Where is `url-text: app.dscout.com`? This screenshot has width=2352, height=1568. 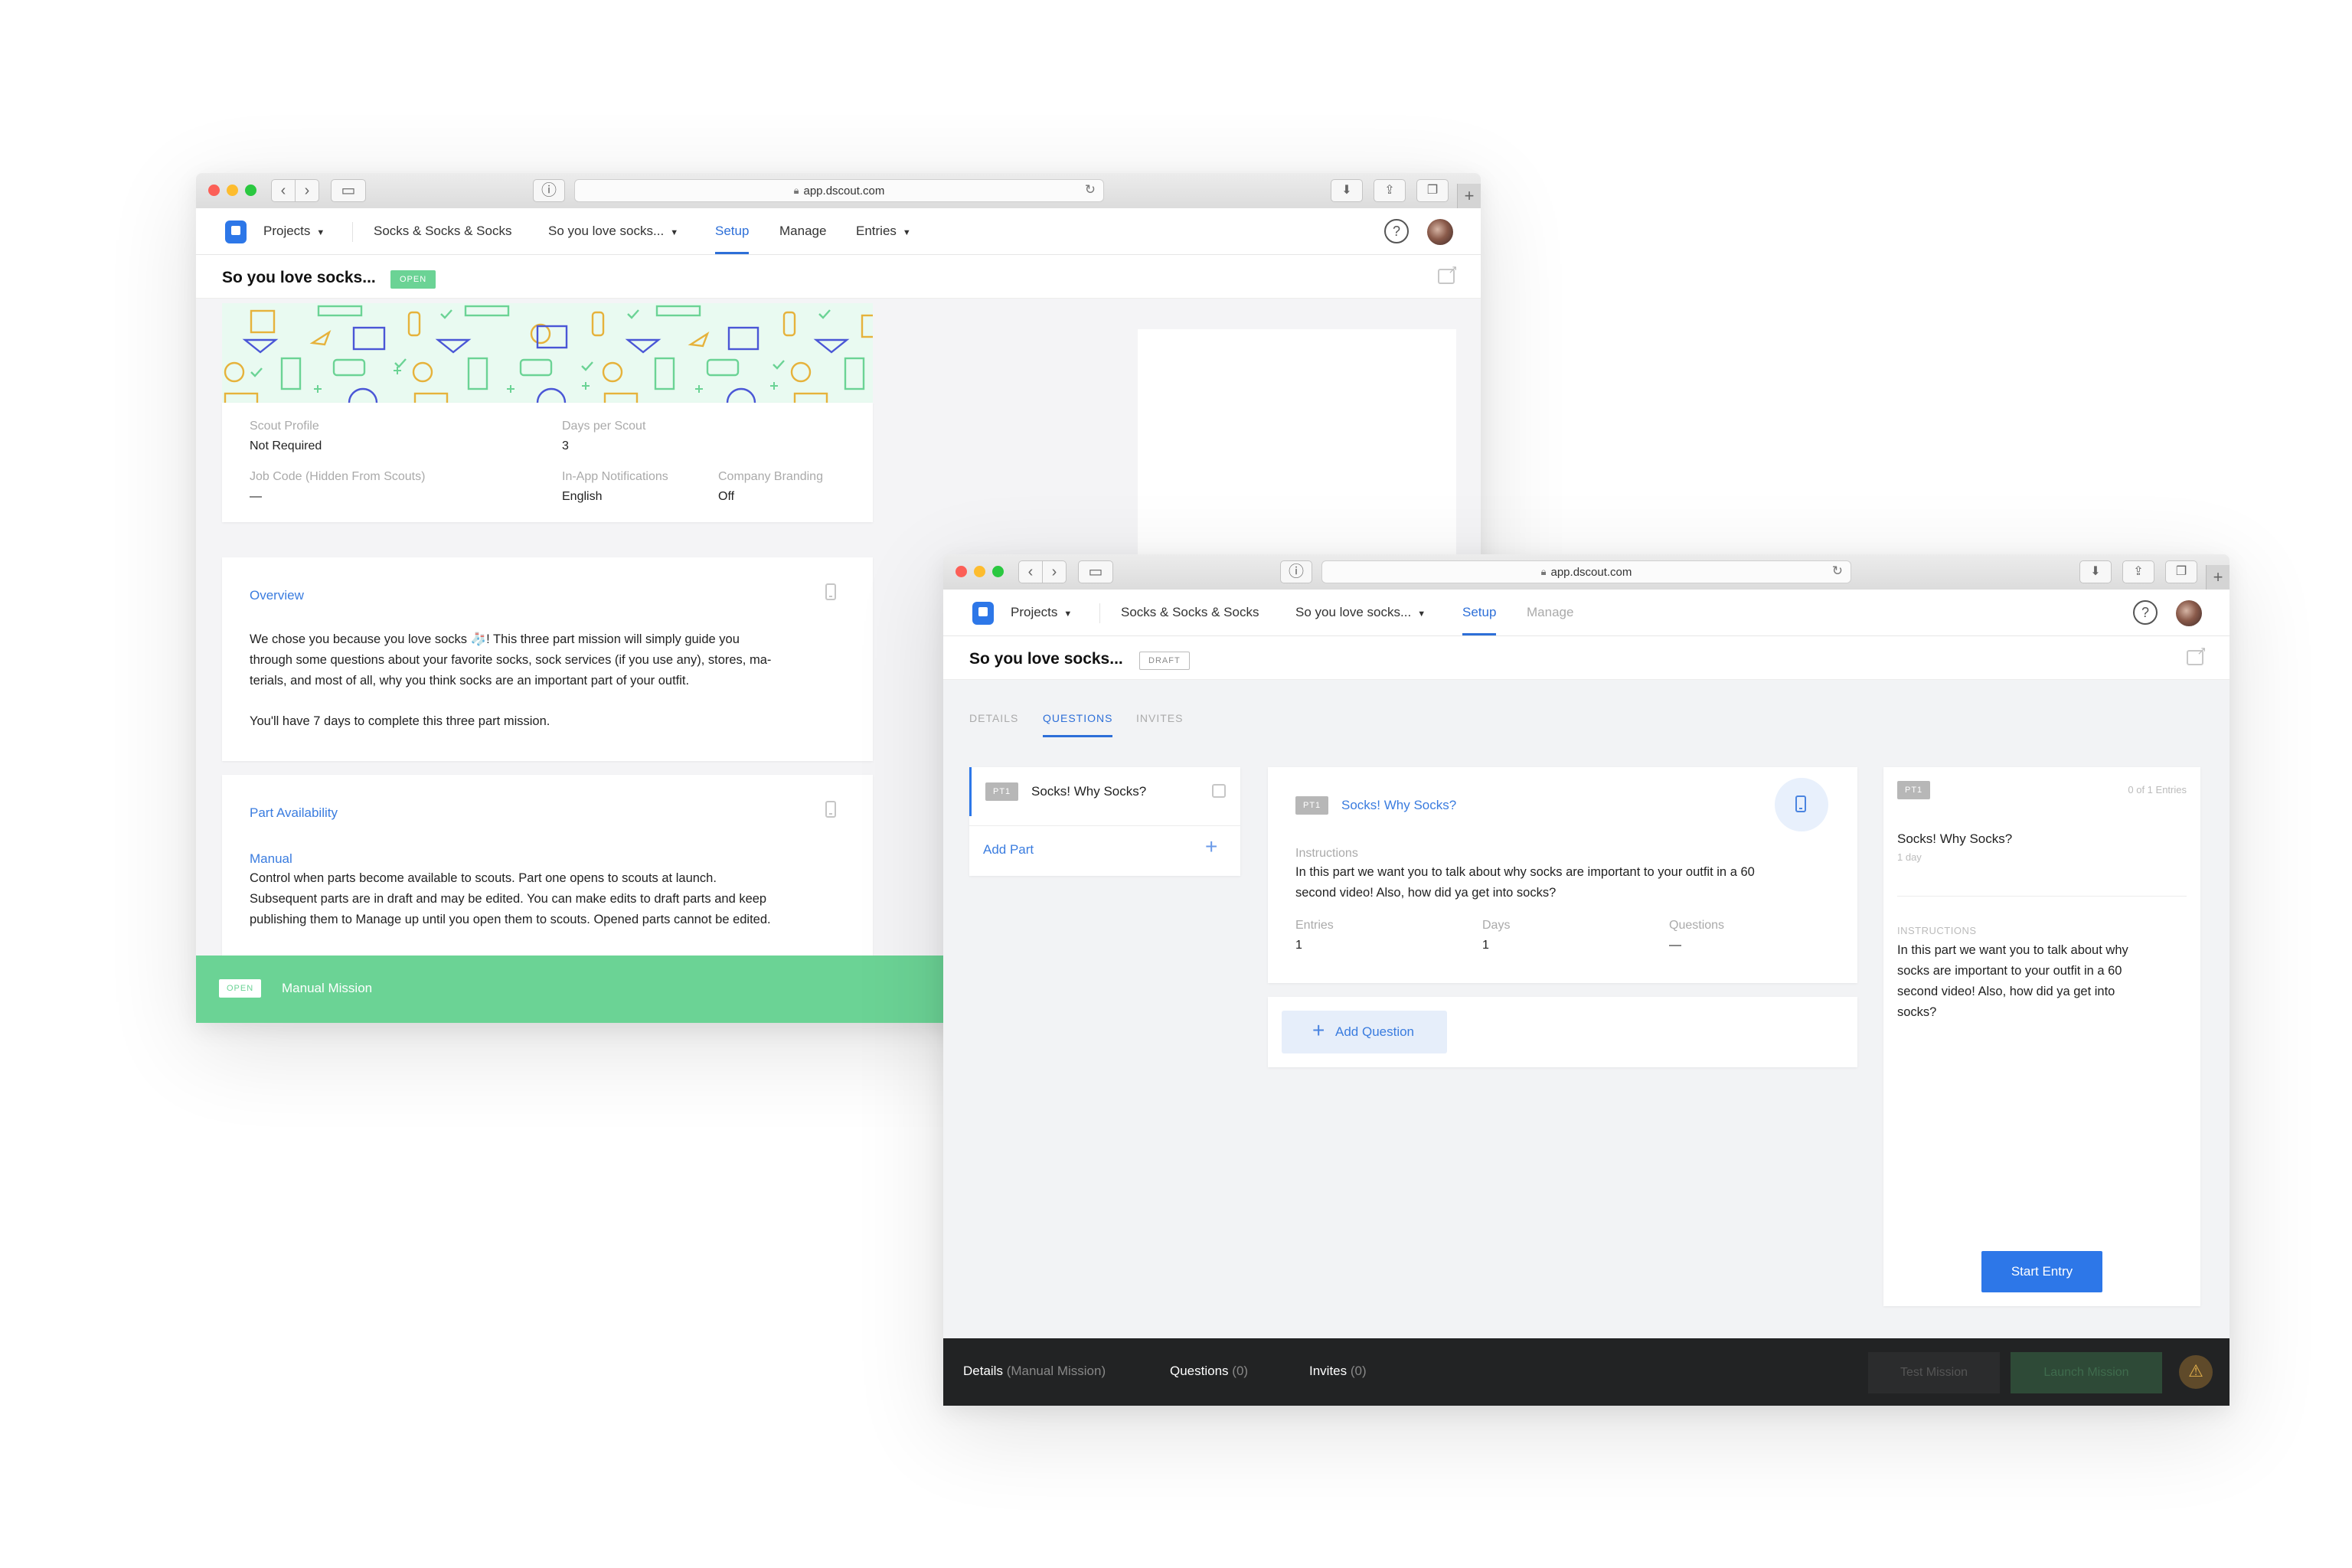
url-text: app.dscout.com is located at coordinates (844, 191).